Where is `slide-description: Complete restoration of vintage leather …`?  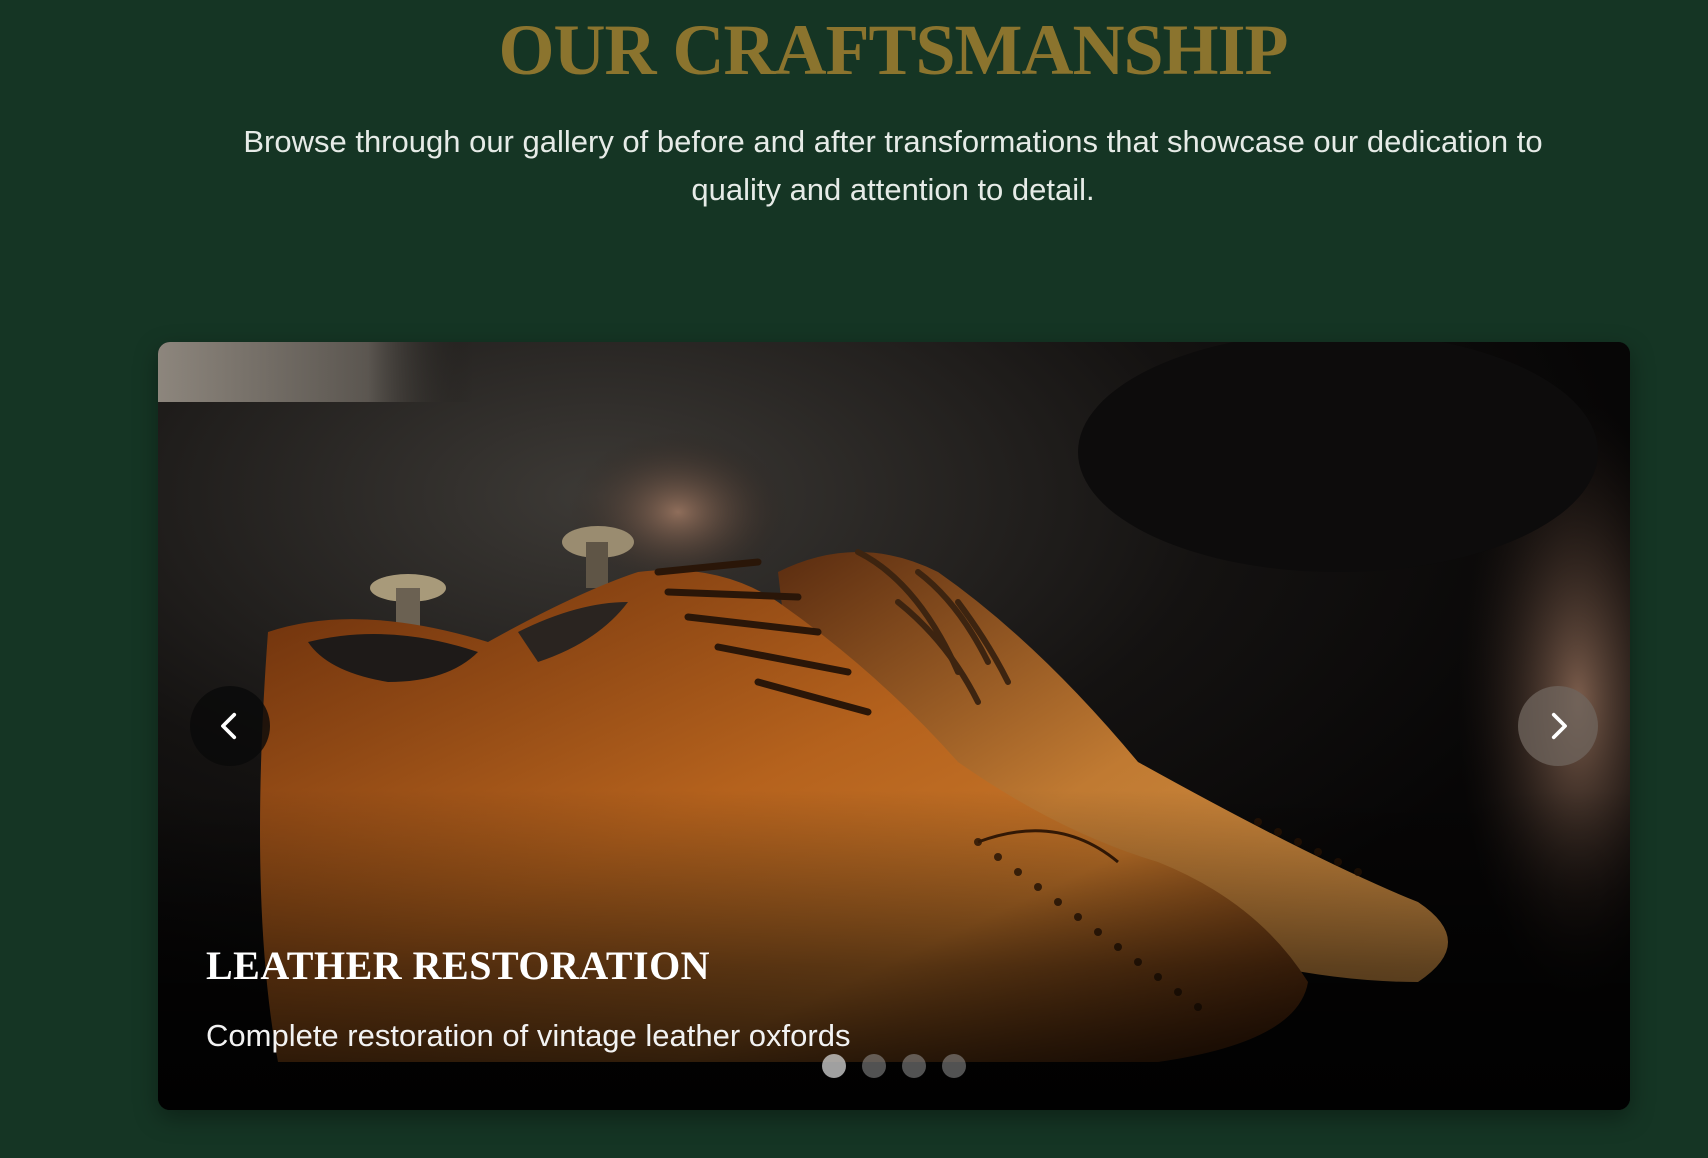
slide-description: Complete restoration of vintage leather … is located at coordinates (528, 1035).